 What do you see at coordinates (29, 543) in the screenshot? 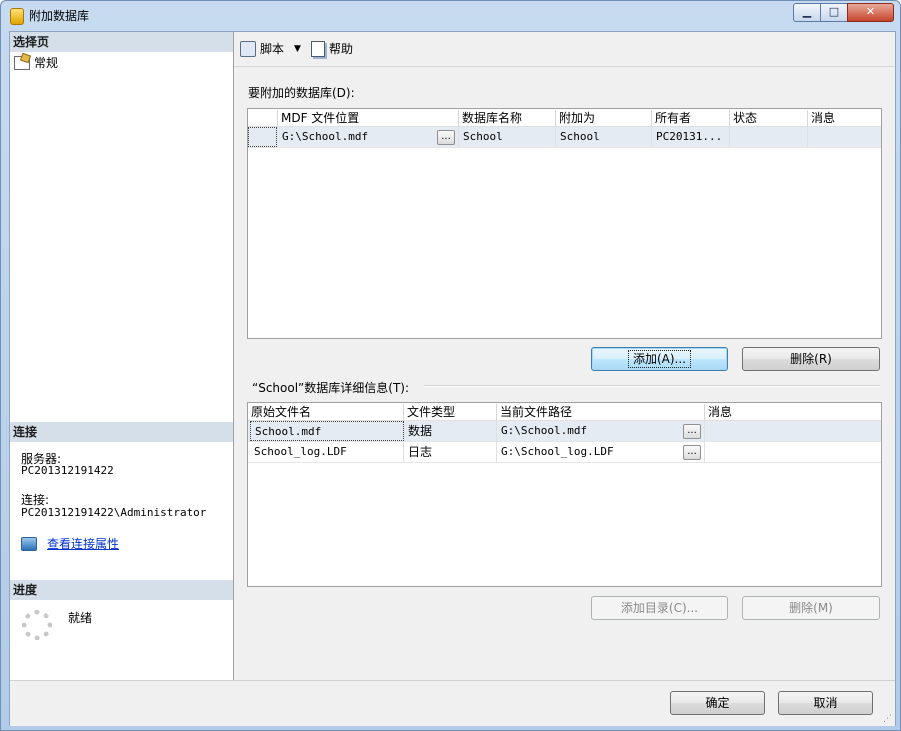
I see `connection-properties-icon` at bounding box center [29, 543].